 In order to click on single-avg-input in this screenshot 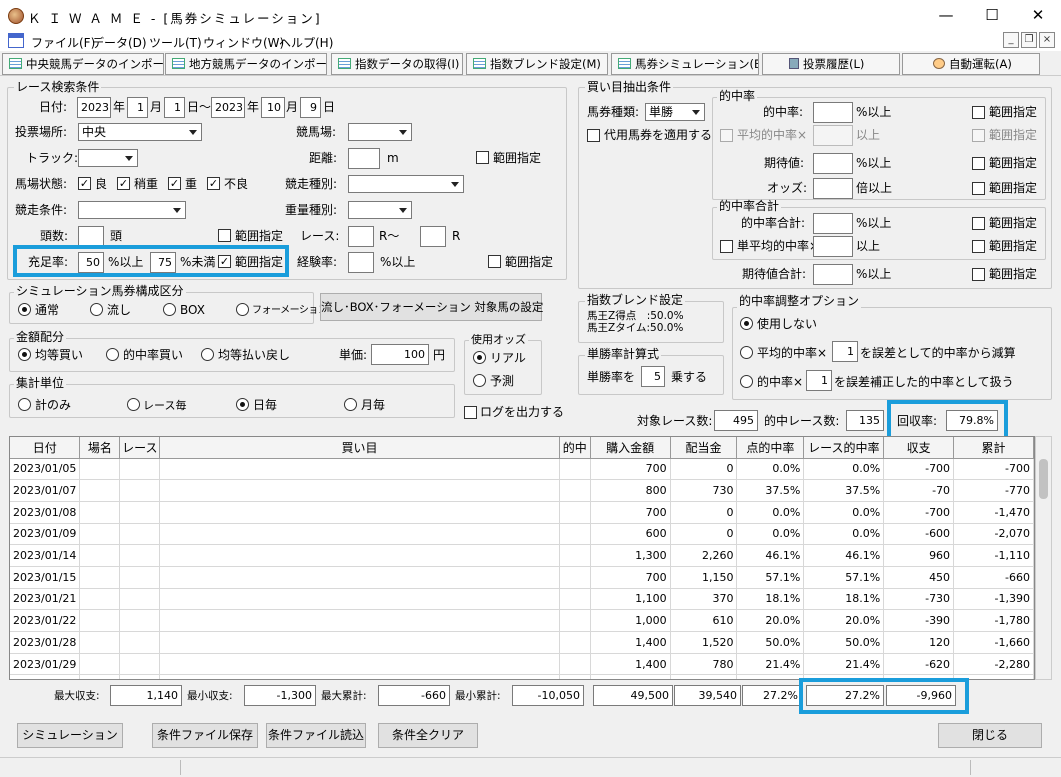, I will do `click(833, 246)`.